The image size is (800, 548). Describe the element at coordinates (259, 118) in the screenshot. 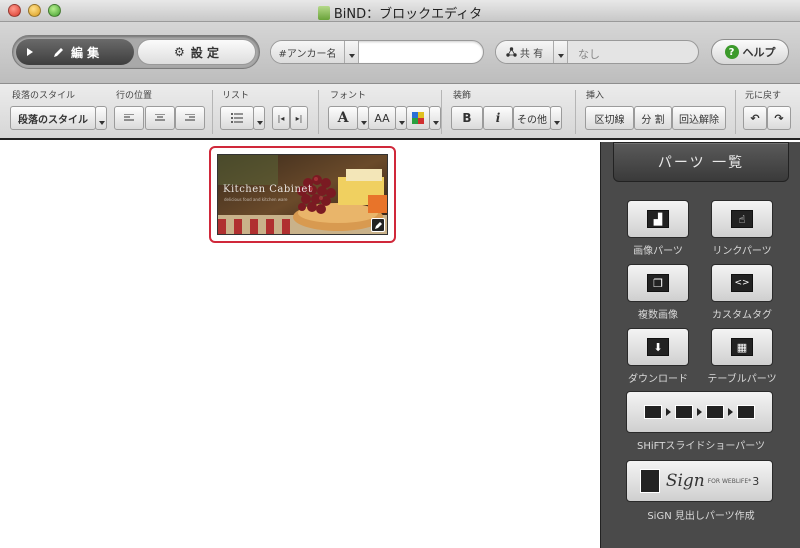

I see `list-dropdown` at that location.